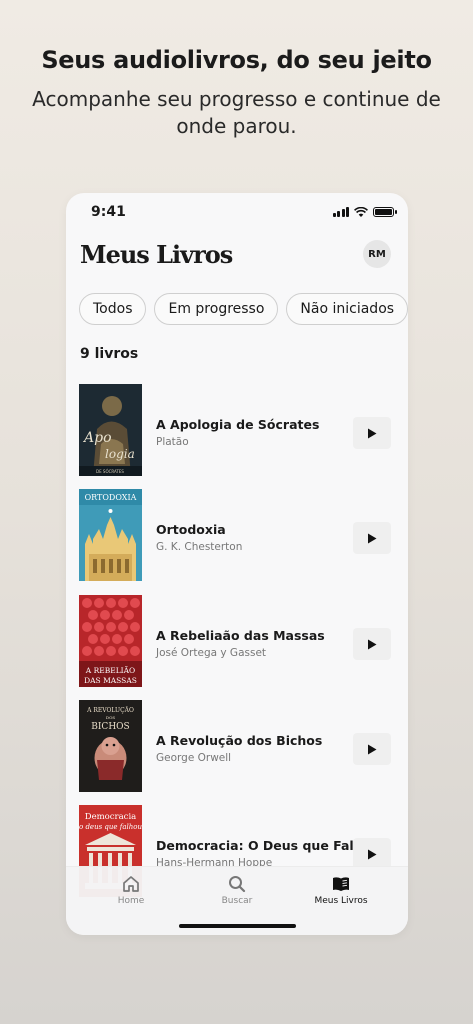 The image size is (473, 1024). What do you see at coordinates (237, 212) in the screenshot?
I see `status-bar: 9:41` at bounding box center [237, 212].